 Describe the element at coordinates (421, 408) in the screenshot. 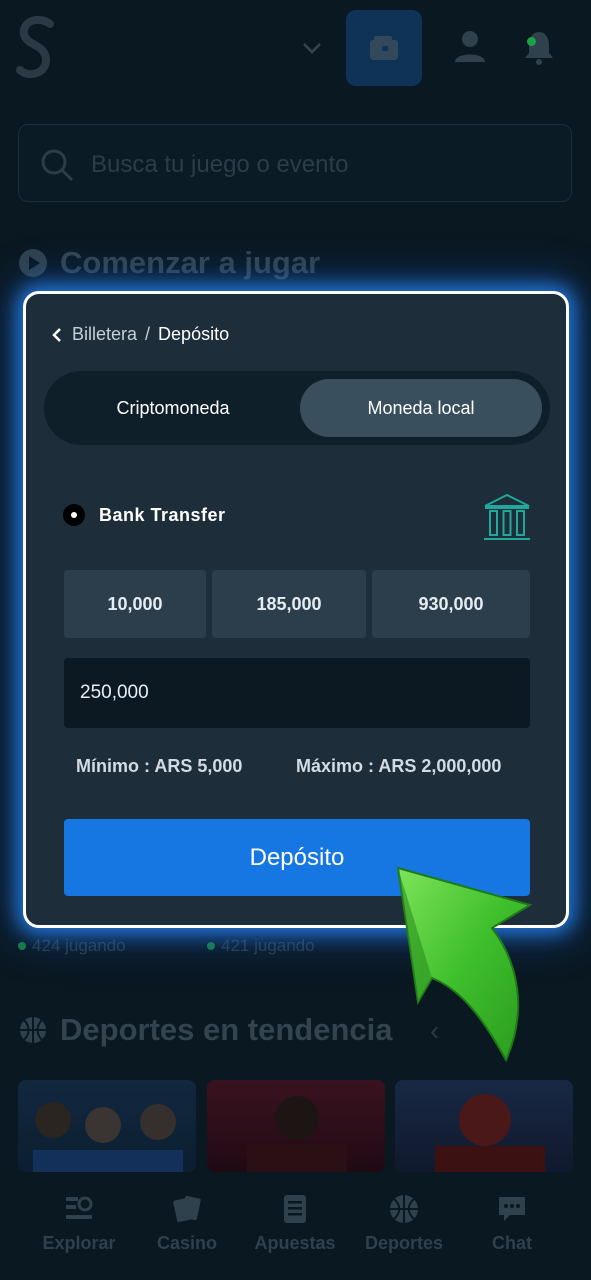

I see `tab-local-currency: Moneda local` at that location.